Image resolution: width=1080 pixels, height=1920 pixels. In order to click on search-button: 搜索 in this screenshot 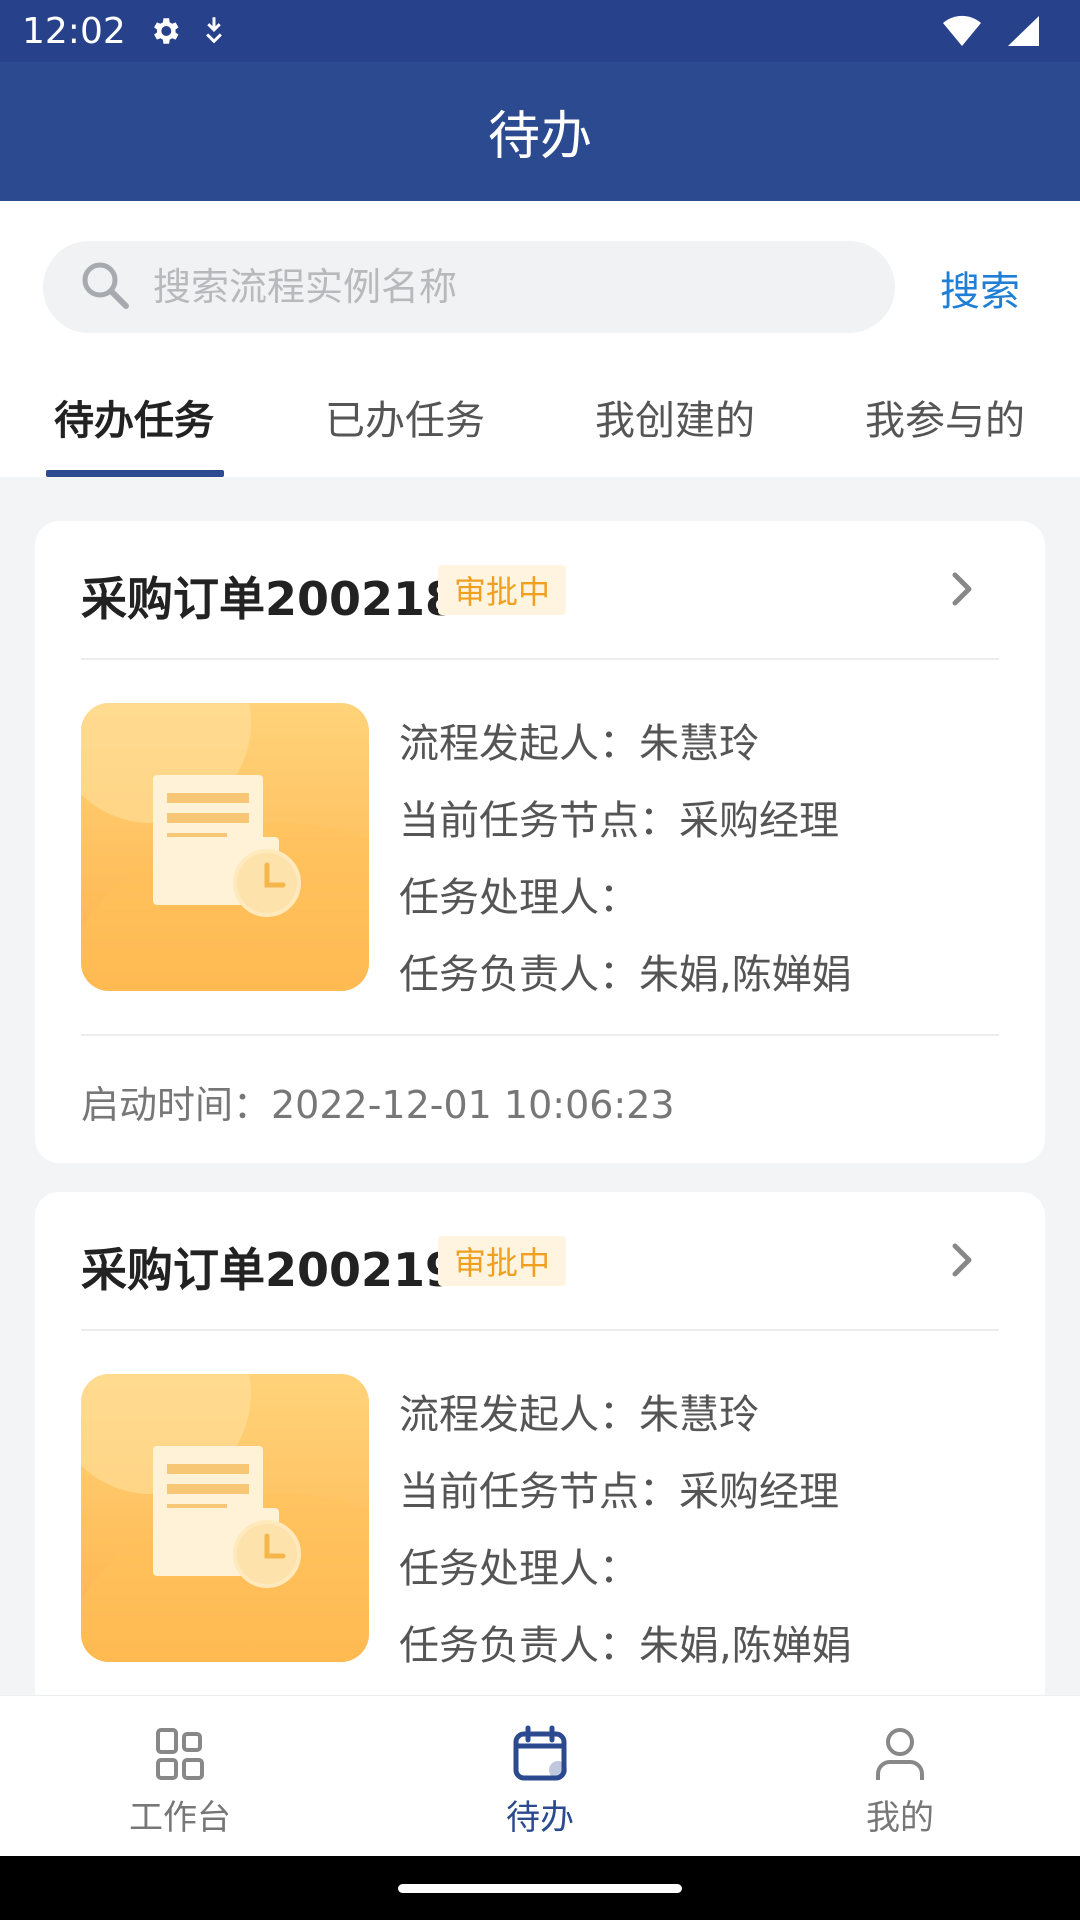, I will do `click(980, 288)`.